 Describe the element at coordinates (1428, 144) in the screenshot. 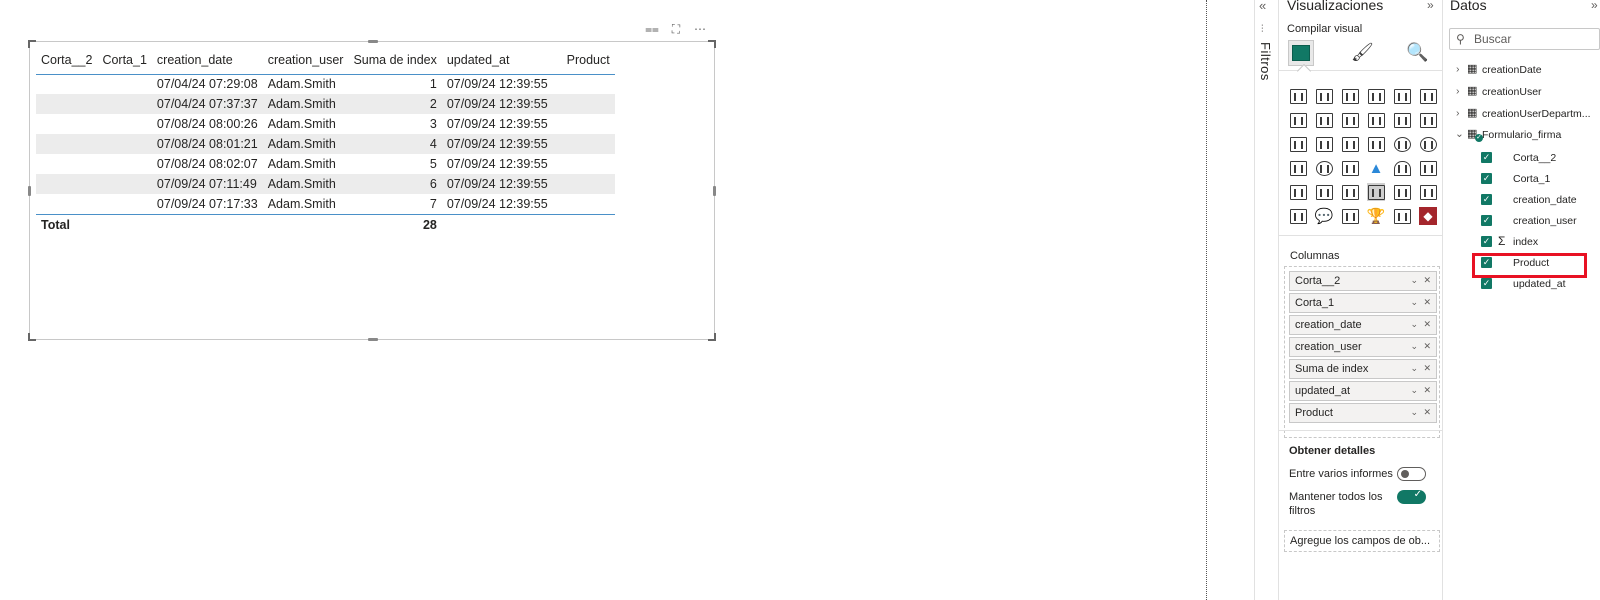

I see `donut-chart-icon` at that location.